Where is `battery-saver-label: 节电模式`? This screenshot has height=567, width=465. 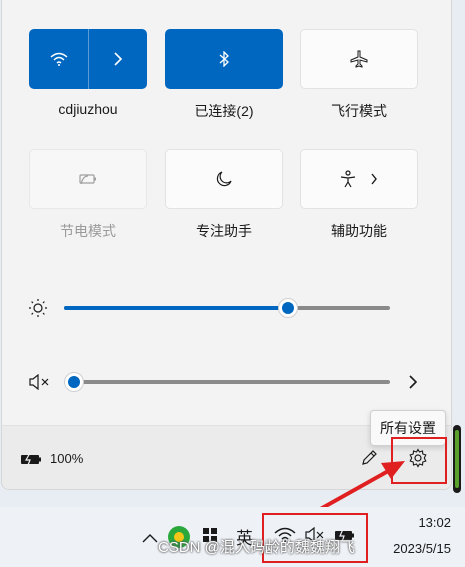
battery-saver-label: 节电模式 is located at coordinates (88, 231).